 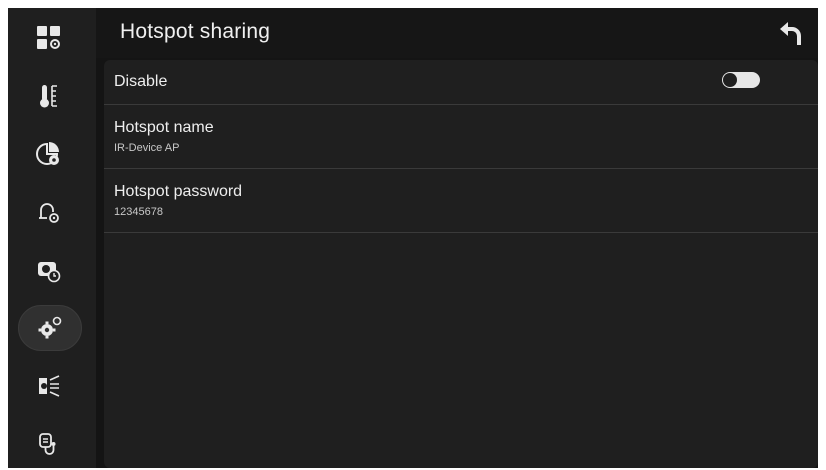 What do you see at coordinates (178, 191) in the screenshot?
I see `hotspot-password-label: Hotspot password` at bounding box center [178, 191].